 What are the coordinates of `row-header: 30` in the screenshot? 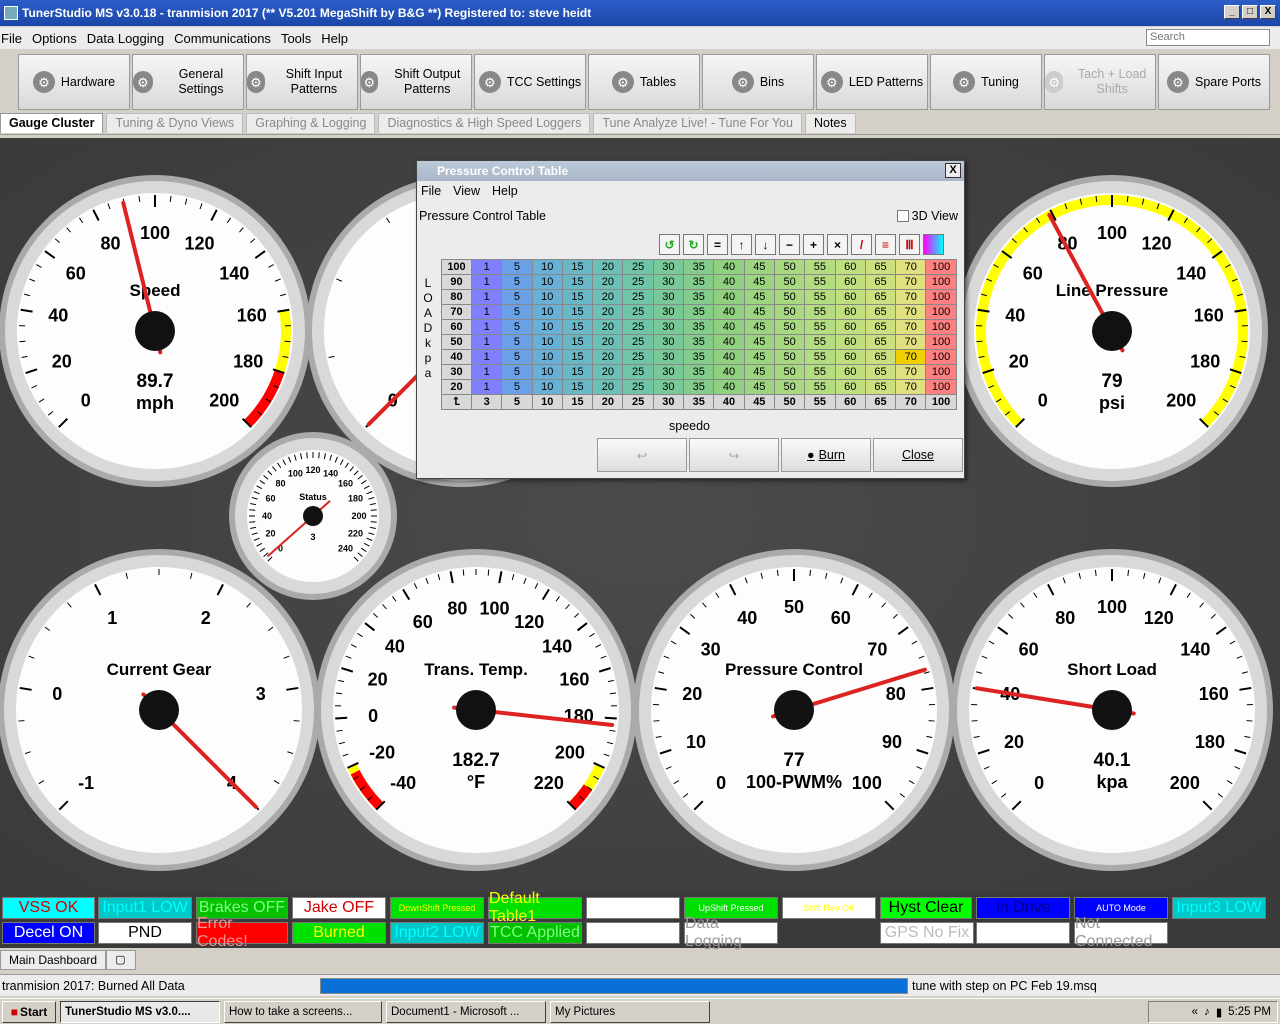 It's located at (456, 372).